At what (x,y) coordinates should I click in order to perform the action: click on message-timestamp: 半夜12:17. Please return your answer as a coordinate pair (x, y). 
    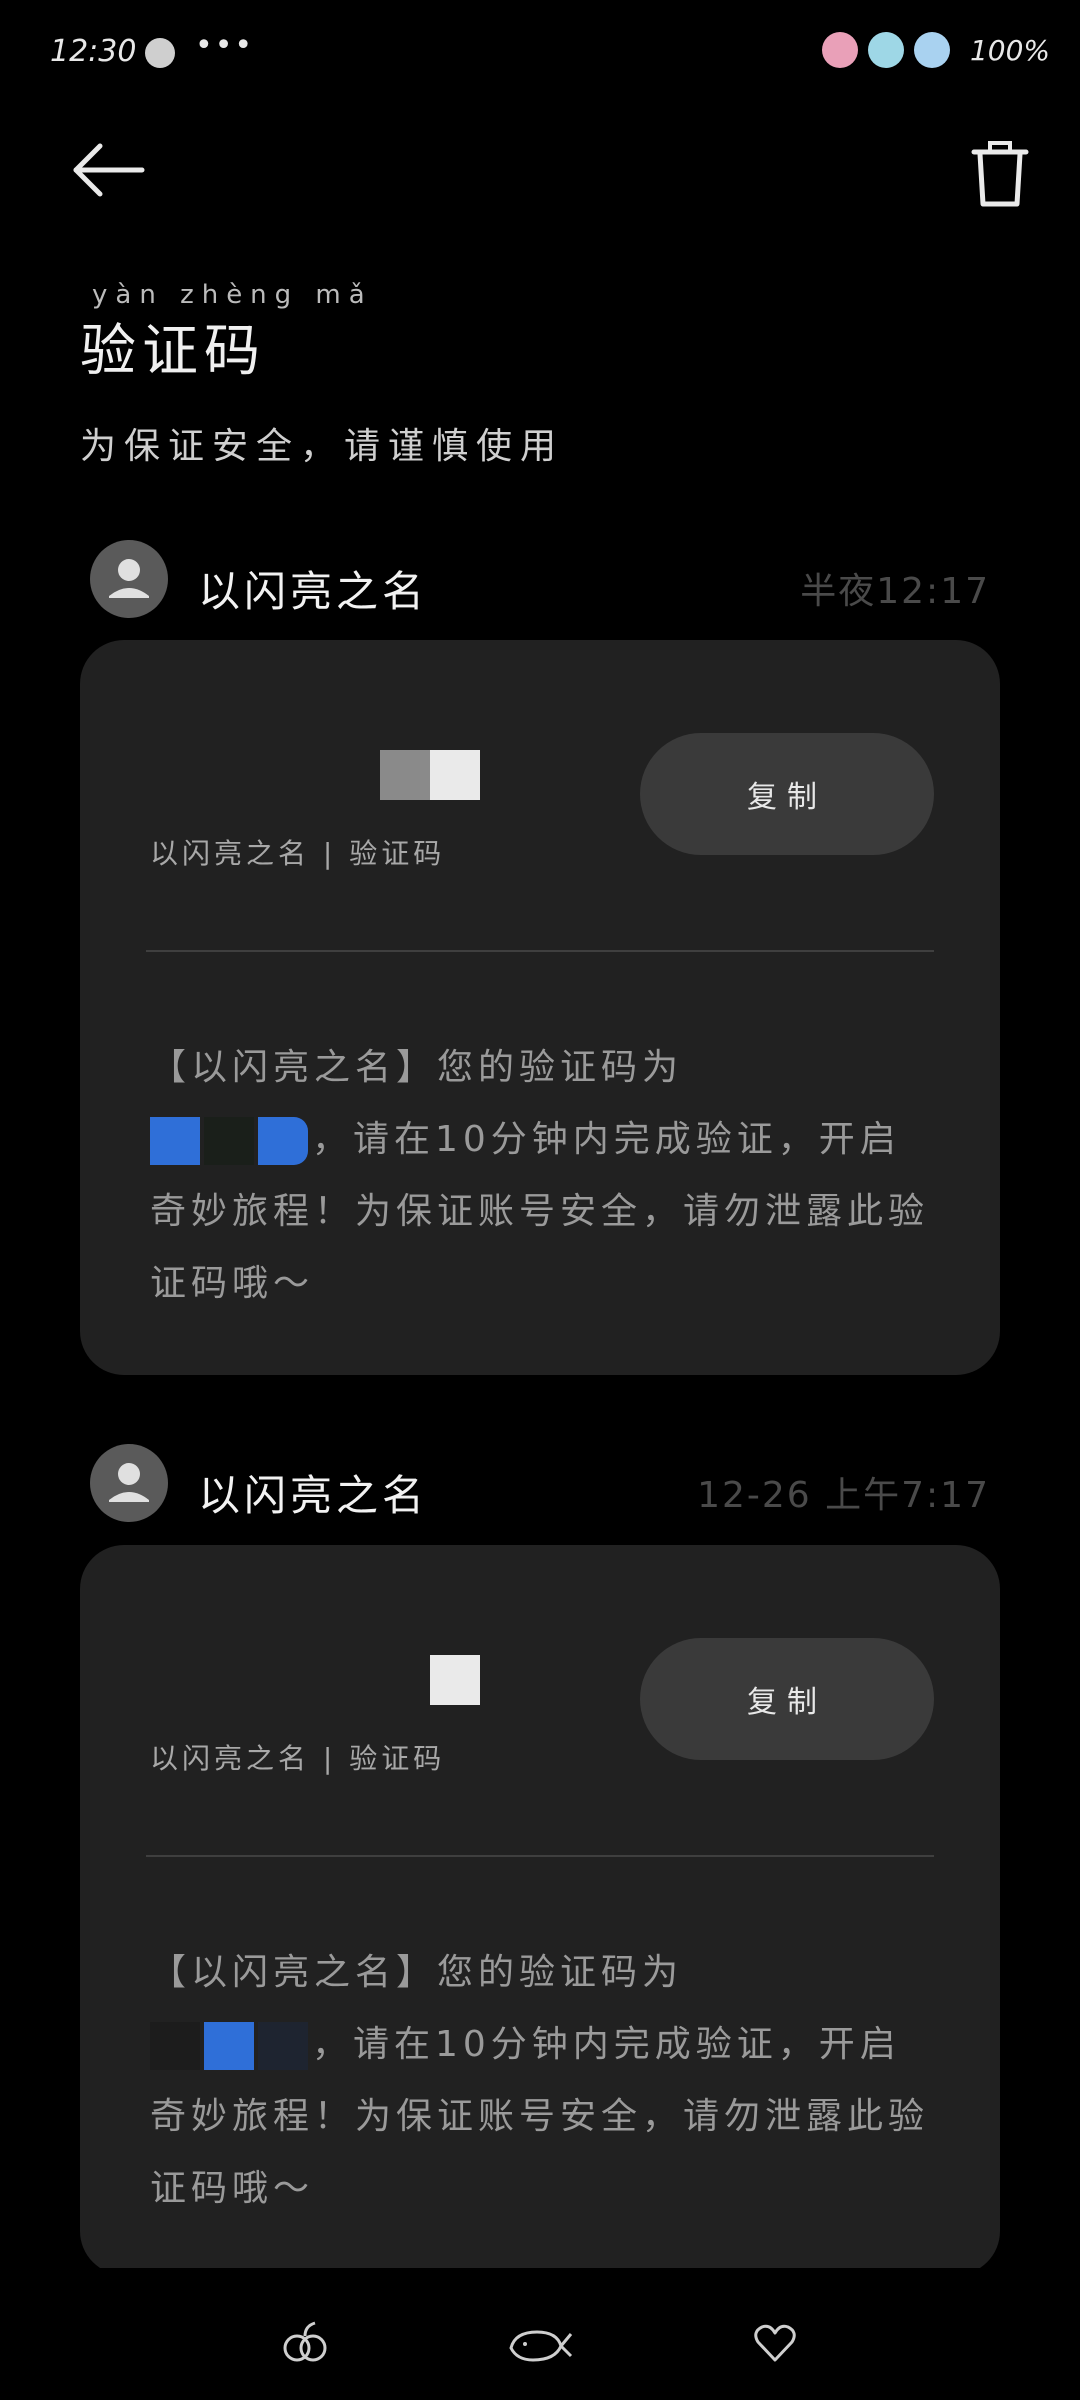
    Looking at the image, I should click on (895, 591).